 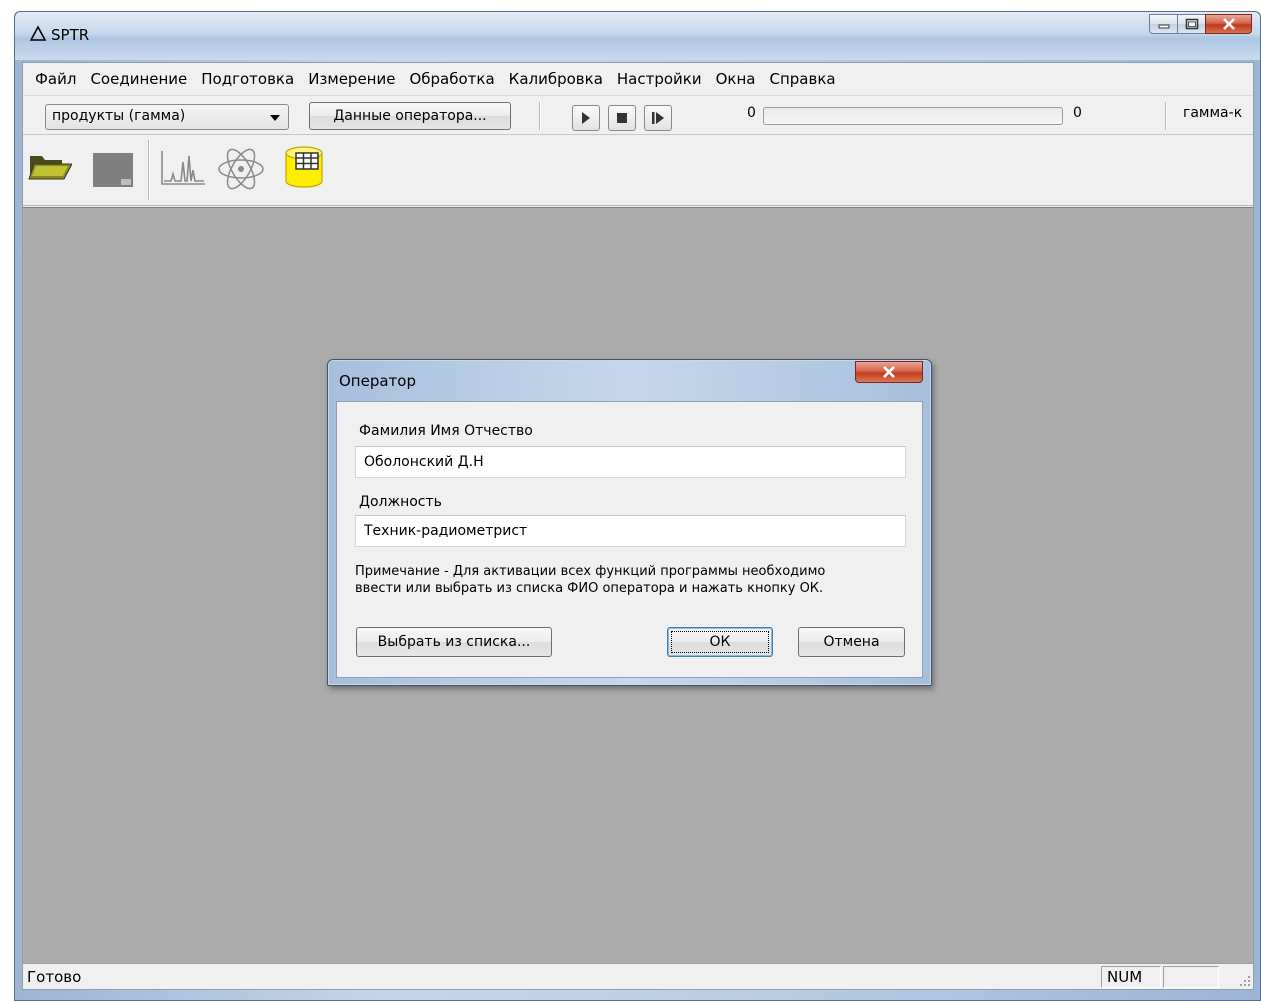 I want to click on step-icon, so click(x=658, y=118).